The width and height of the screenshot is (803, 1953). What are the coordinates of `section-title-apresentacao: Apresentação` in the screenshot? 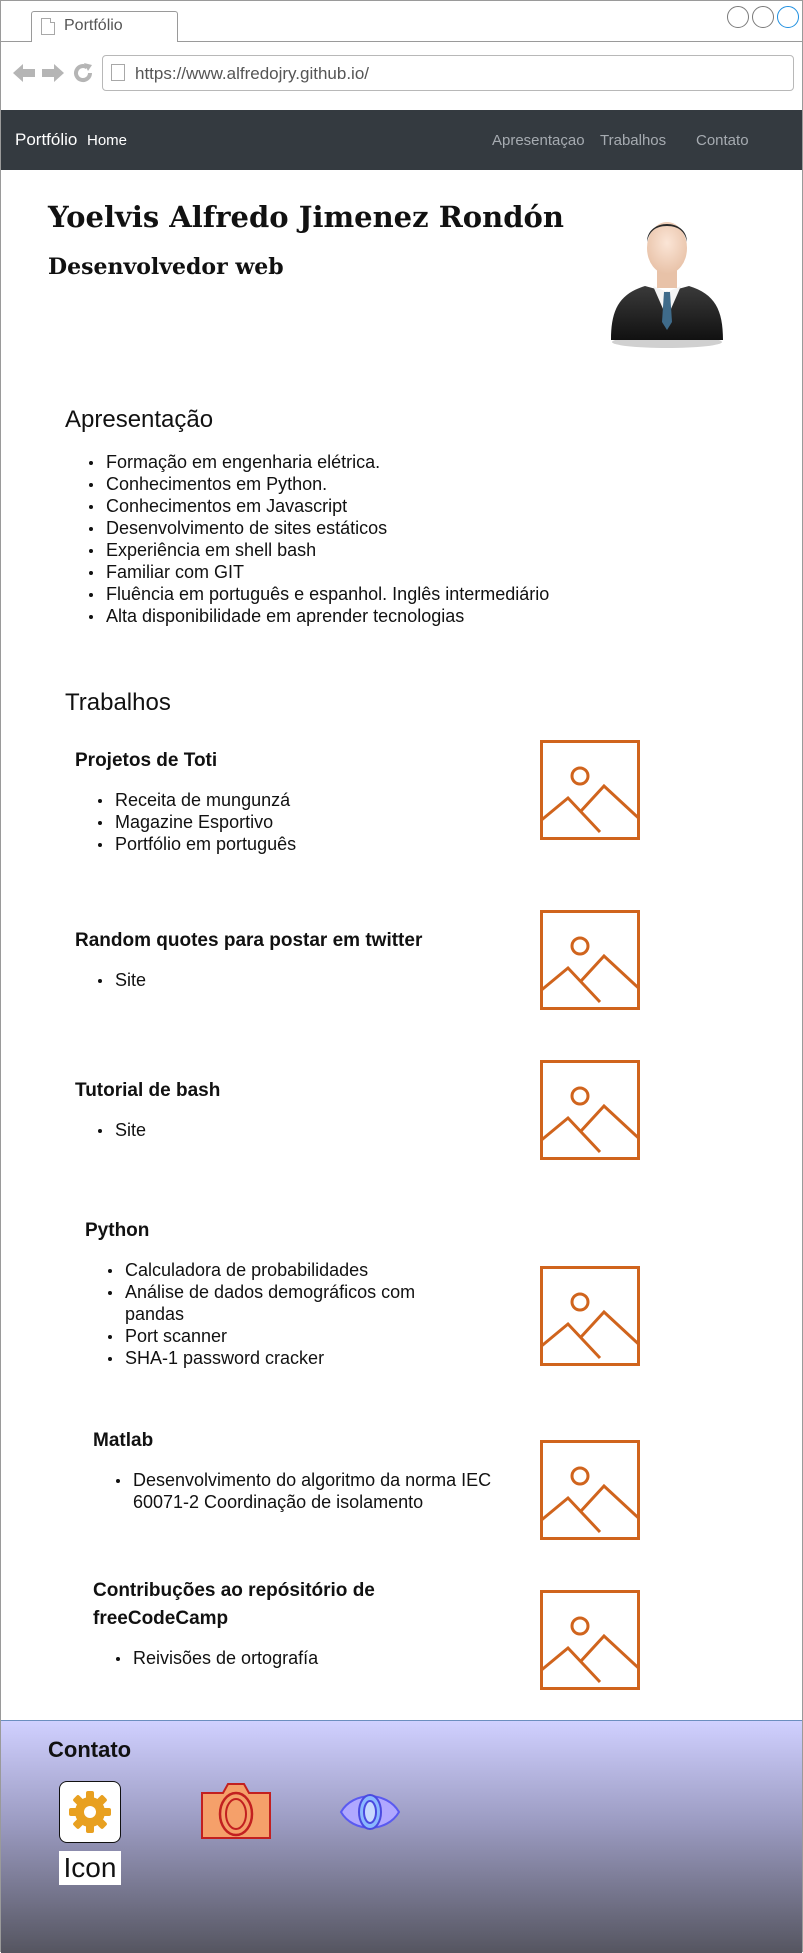 It's located at (139, 419).